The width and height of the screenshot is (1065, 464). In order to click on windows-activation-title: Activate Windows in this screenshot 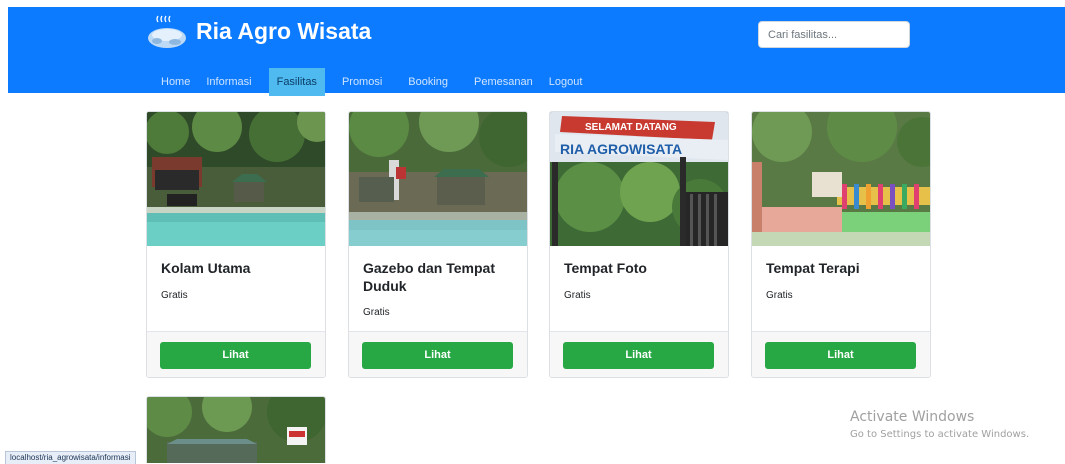, I will do `click(912, 417)`.